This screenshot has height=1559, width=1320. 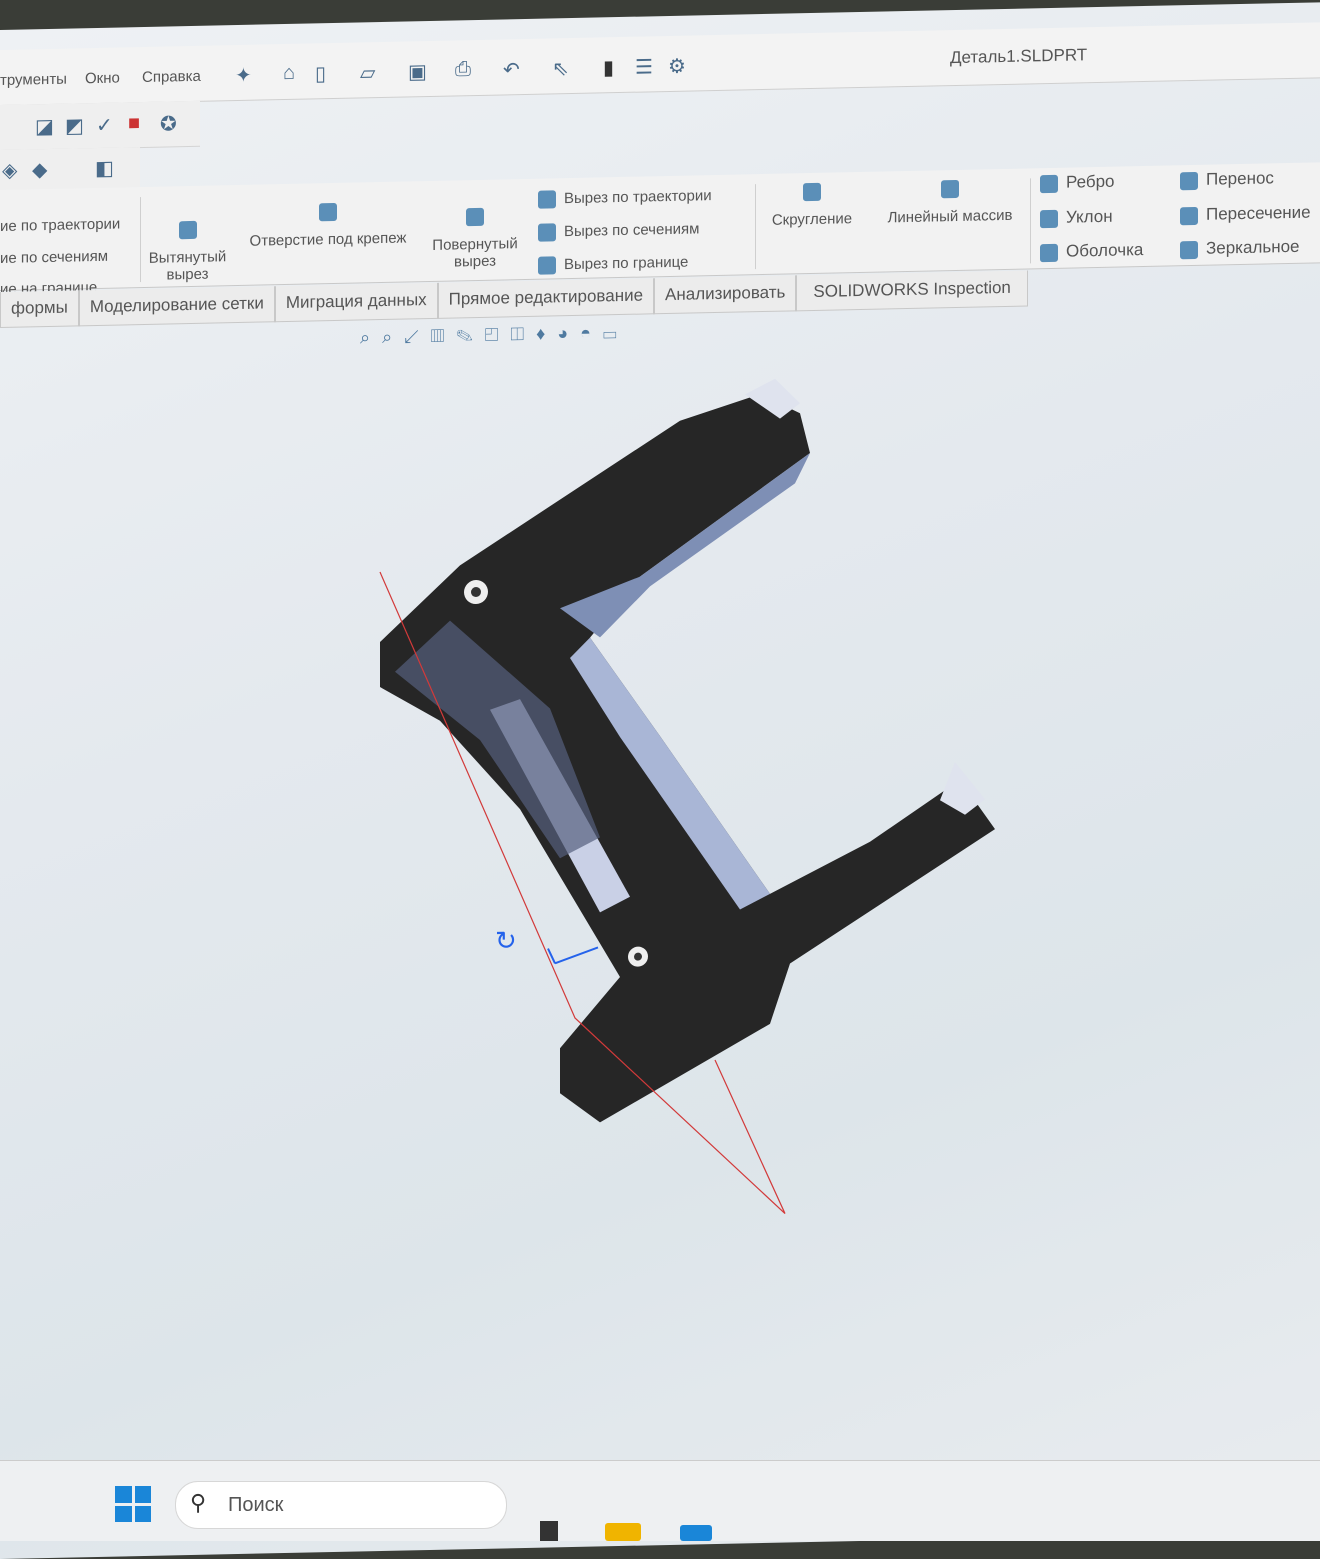 What do you see at coordinates (341, 1505) in the screenshot?
I see `taskbar-search-box: ⚲ Поиск` at bounding box center [341, 1505].